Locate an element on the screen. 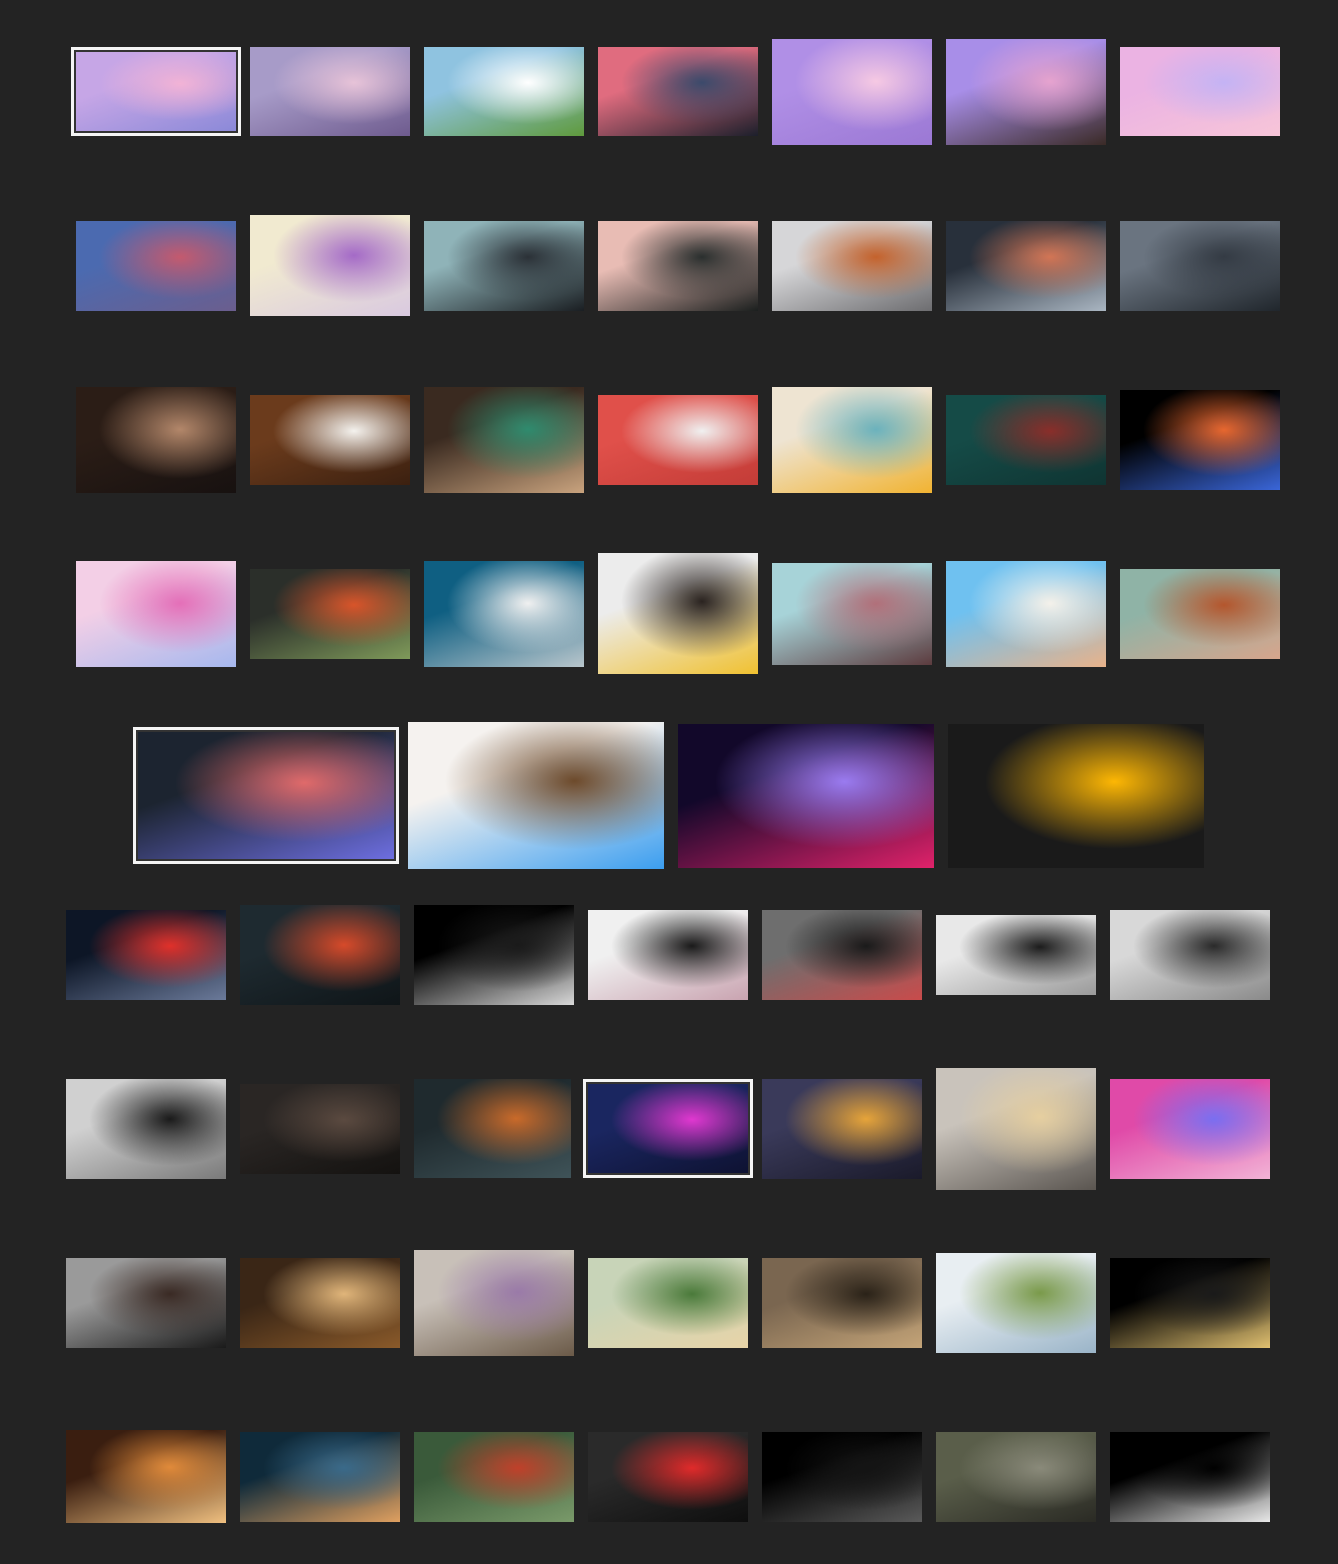 This screenshot has width=1338, height=1564. thumb-pink-cloudy-sky is located at coordinates (330, 91).